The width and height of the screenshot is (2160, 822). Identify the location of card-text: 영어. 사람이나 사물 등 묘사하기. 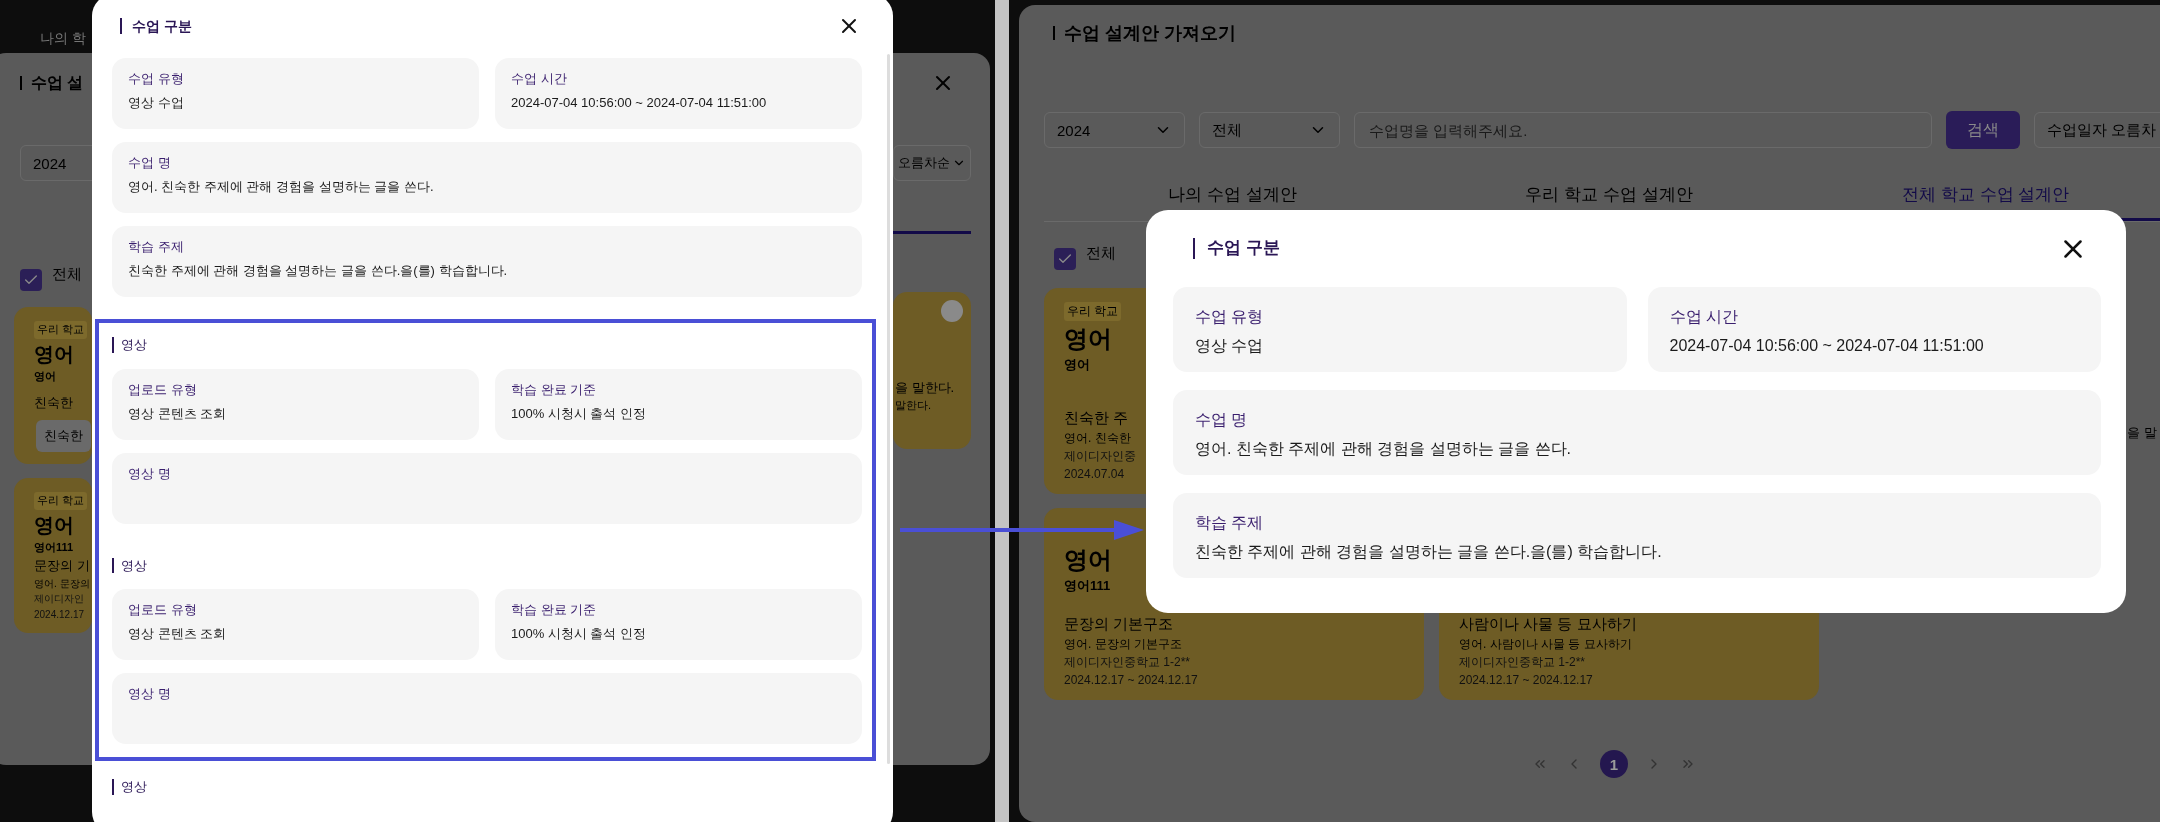
(1545, 644).